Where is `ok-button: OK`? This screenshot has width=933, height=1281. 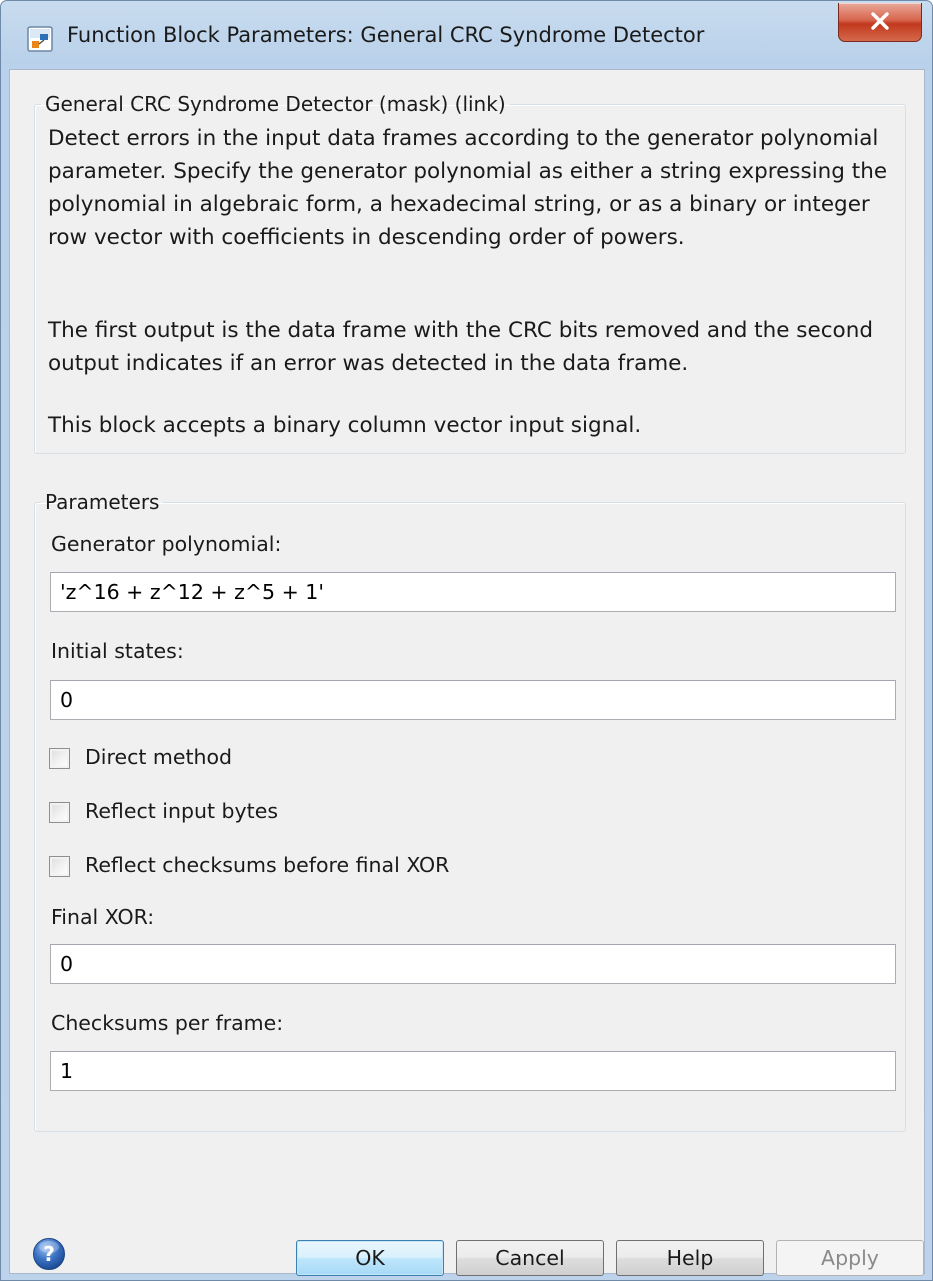
ok-button: OK is located at coordinates (370, 1258).